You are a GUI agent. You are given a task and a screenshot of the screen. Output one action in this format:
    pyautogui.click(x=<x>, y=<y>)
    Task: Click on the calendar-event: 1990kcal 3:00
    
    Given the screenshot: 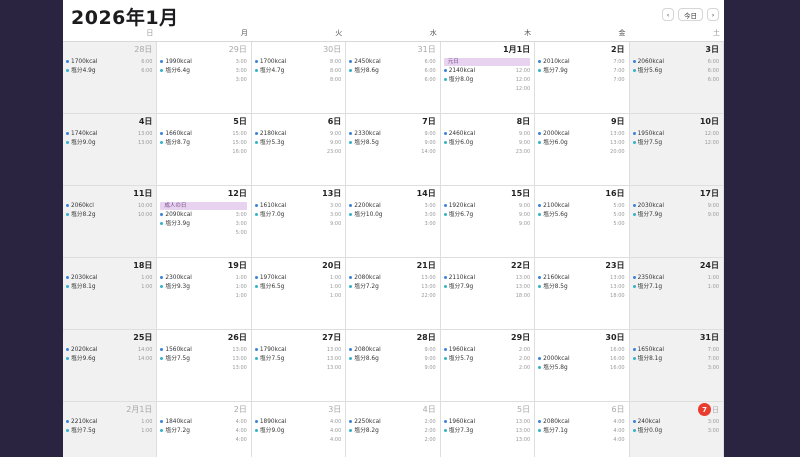 What is the action you would take?
    pyautogui.click(x=203, y=62)
    